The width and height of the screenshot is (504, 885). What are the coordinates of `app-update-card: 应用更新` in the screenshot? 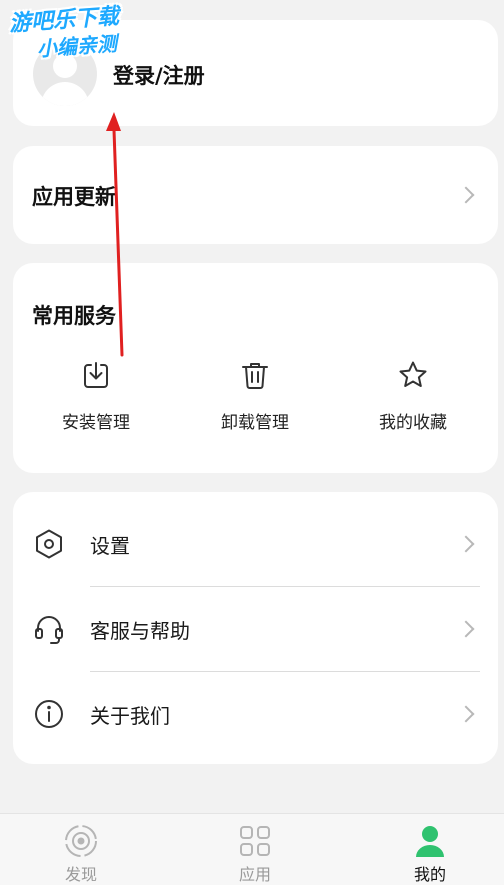 It's located at (255, 195).